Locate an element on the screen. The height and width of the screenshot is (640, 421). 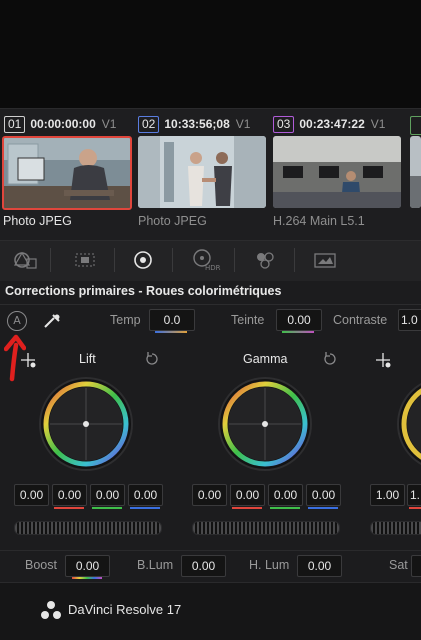
color-wheels-icon is located at coordinates (143, 260).